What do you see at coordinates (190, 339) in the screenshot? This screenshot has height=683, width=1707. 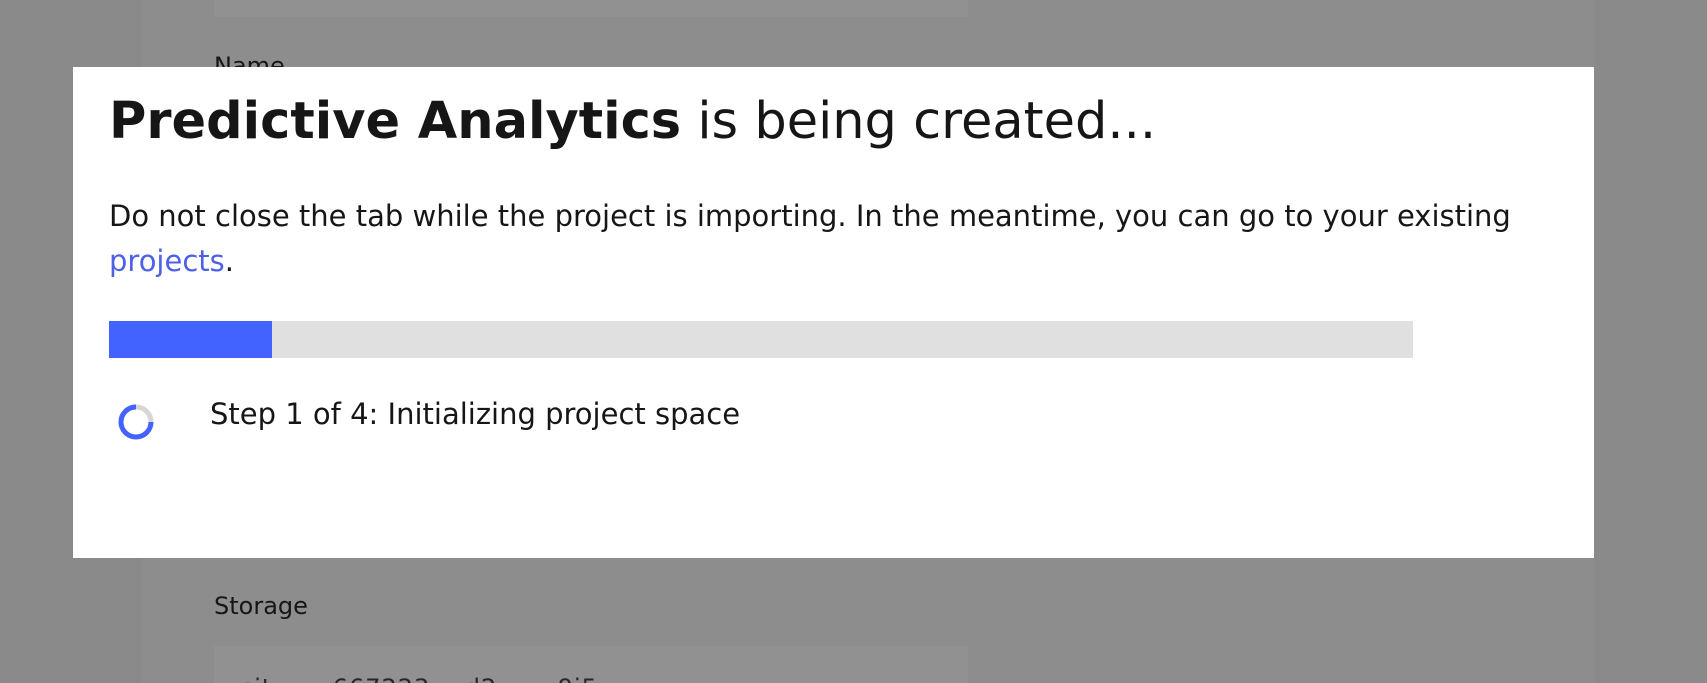 I see `progress-bar-fill` at bounding box center [190, 339].